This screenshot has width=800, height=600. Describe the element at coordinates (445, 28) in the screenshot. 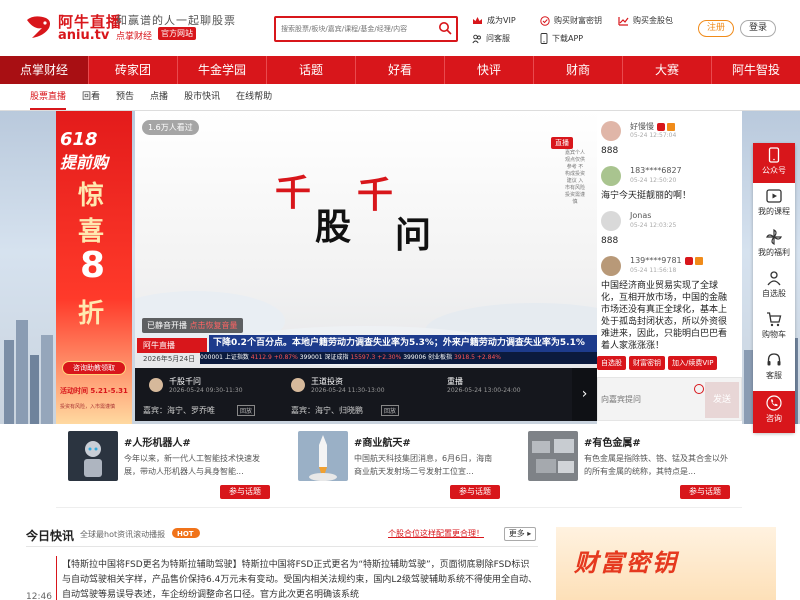

I see `search-icon` at that location.